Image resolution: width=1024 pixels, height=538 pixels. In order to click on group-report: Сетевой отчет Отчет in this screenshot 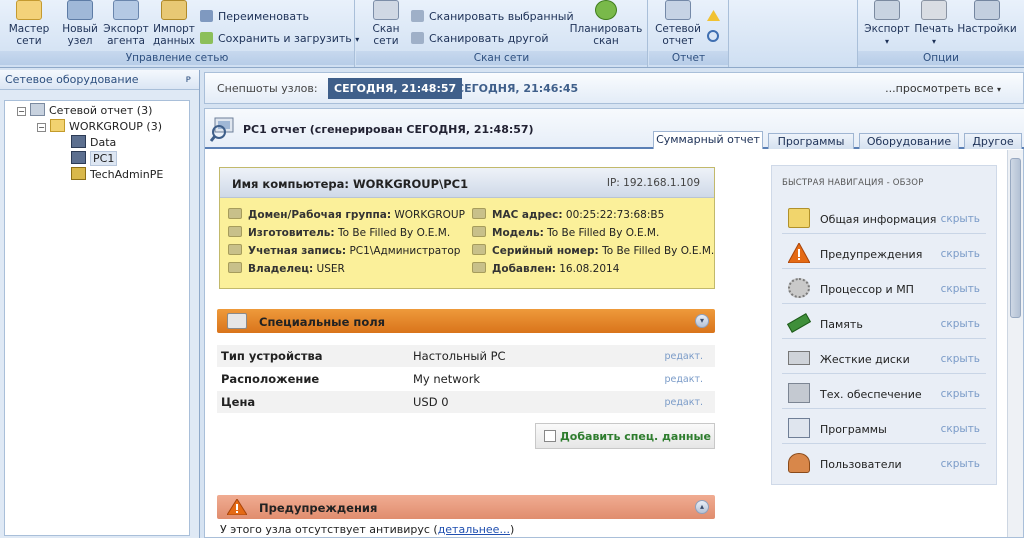, I will do `click(689, 33)`.